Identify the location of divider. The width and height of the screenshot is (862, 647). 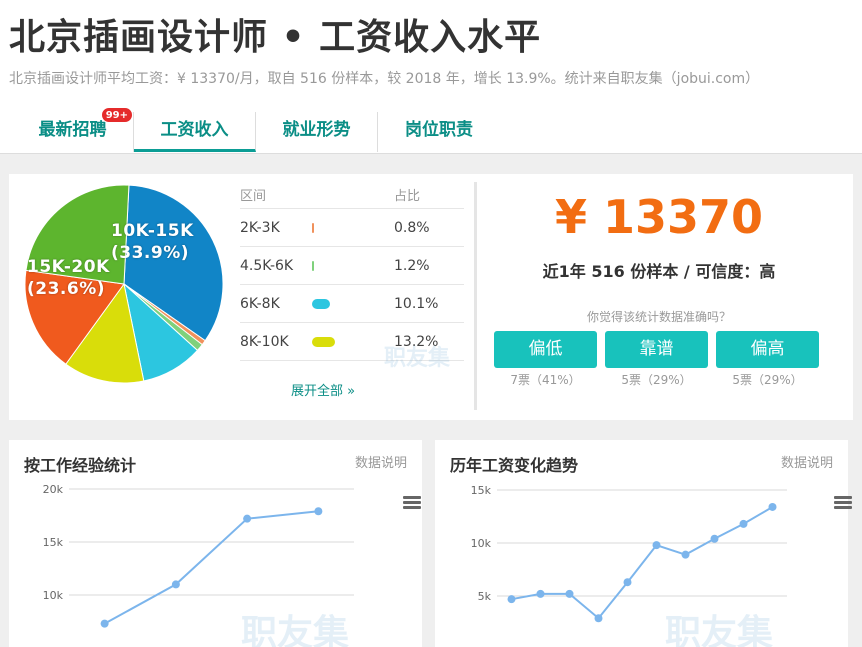
(475, 296).